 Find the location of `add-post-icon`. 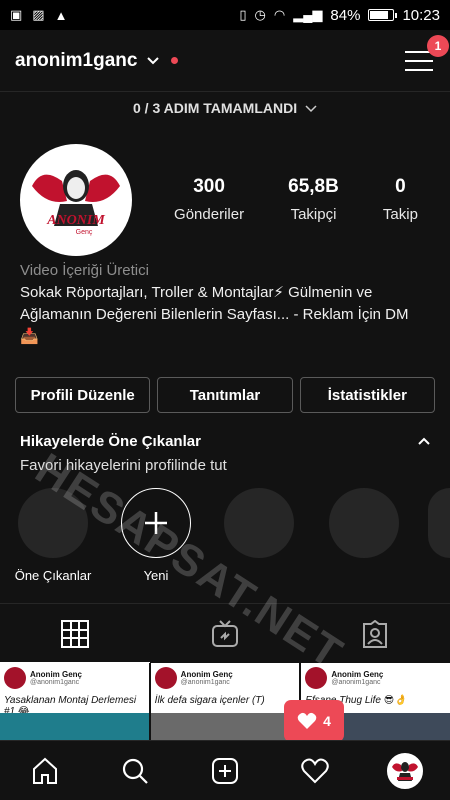

add-post-icon is located at coordinates (225, 770).